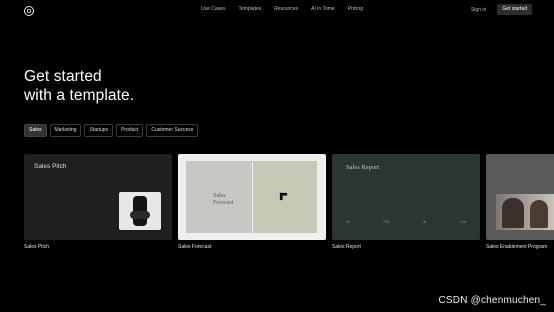 The height and width of the screenshot is (312, 554). Describe the element at coordinates (386, 222) in the screenshot. I see `report-stat: 7/10` at that location.